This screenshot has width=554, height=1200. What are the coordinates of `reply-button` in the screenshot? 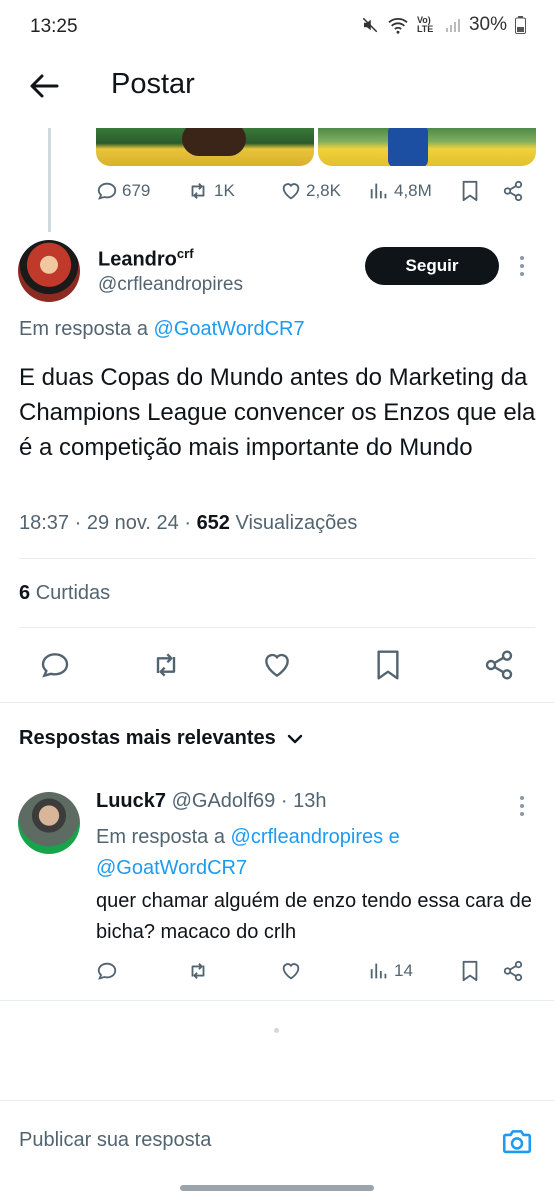 It's located at (55, 665).